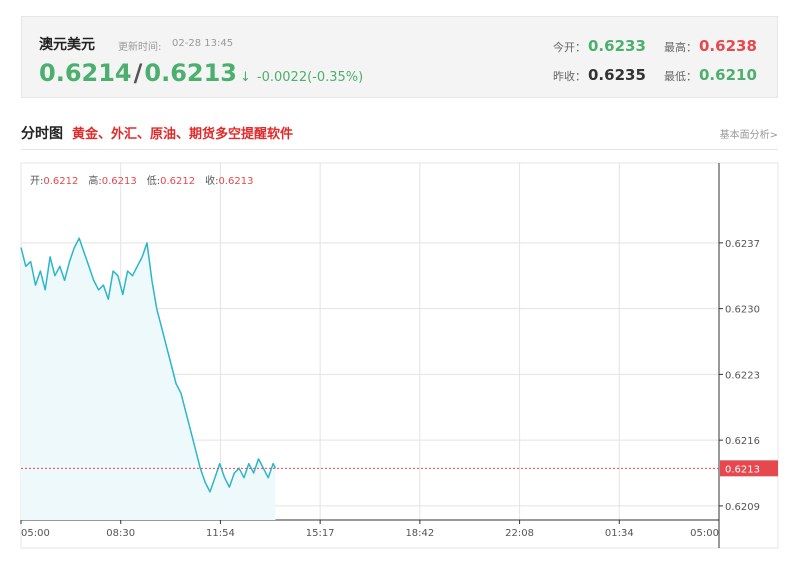 Image resolution: width=800 pixels, height=565 pixels. I want to click on x-tick-label: 01:34, so click(619, 533).